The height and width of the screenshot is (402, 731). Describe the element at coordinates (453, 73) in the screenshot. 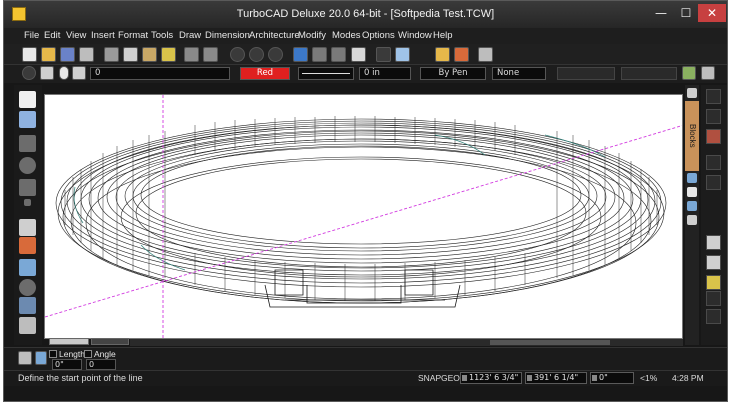

I see `pen-field: By Pen` at that location.